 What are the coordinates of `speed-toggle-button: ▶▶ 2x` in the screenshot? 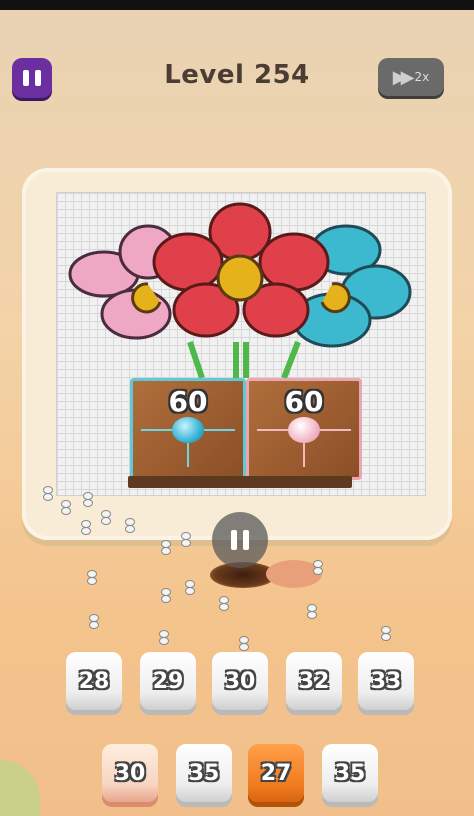 It's located at (411, 77).